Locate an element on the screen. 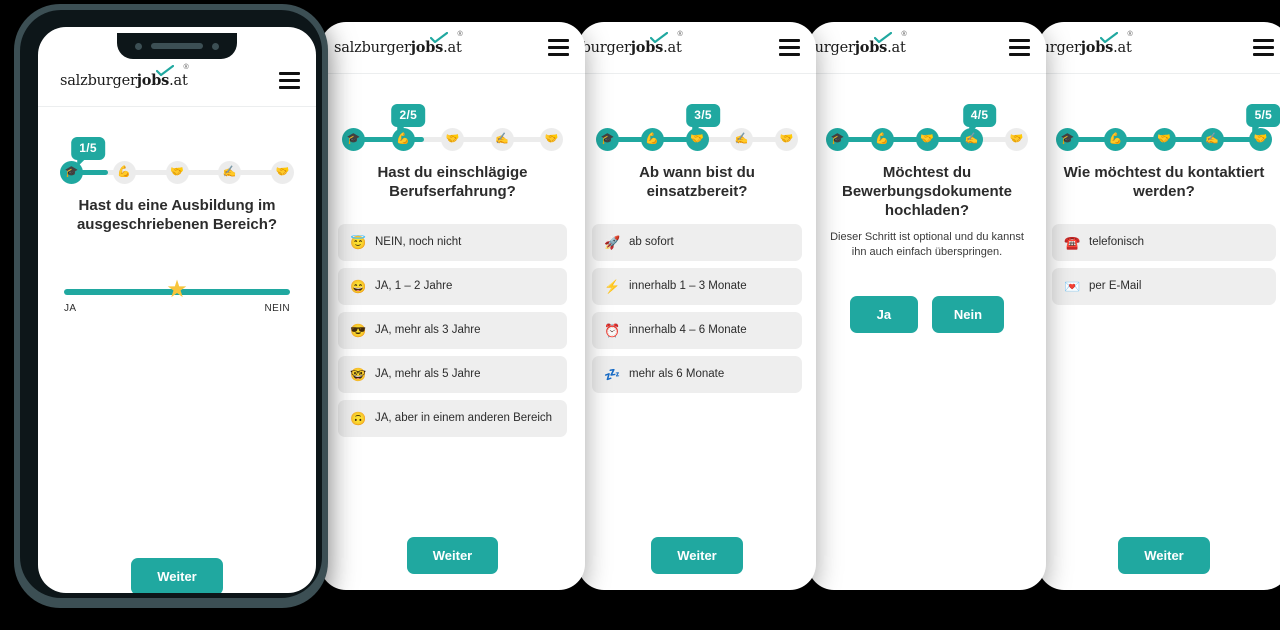  option-row: 😄 JA, 1 – 2 Jahre is located at coordinates (452, 286).